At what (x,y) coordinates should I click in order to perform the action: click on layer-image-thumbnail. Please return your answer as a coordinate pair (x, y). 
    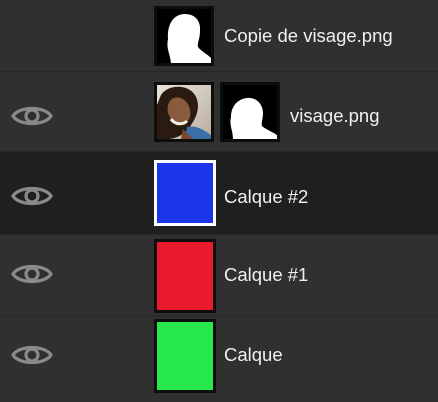
    Looking at the image, I should click on (184, 112).